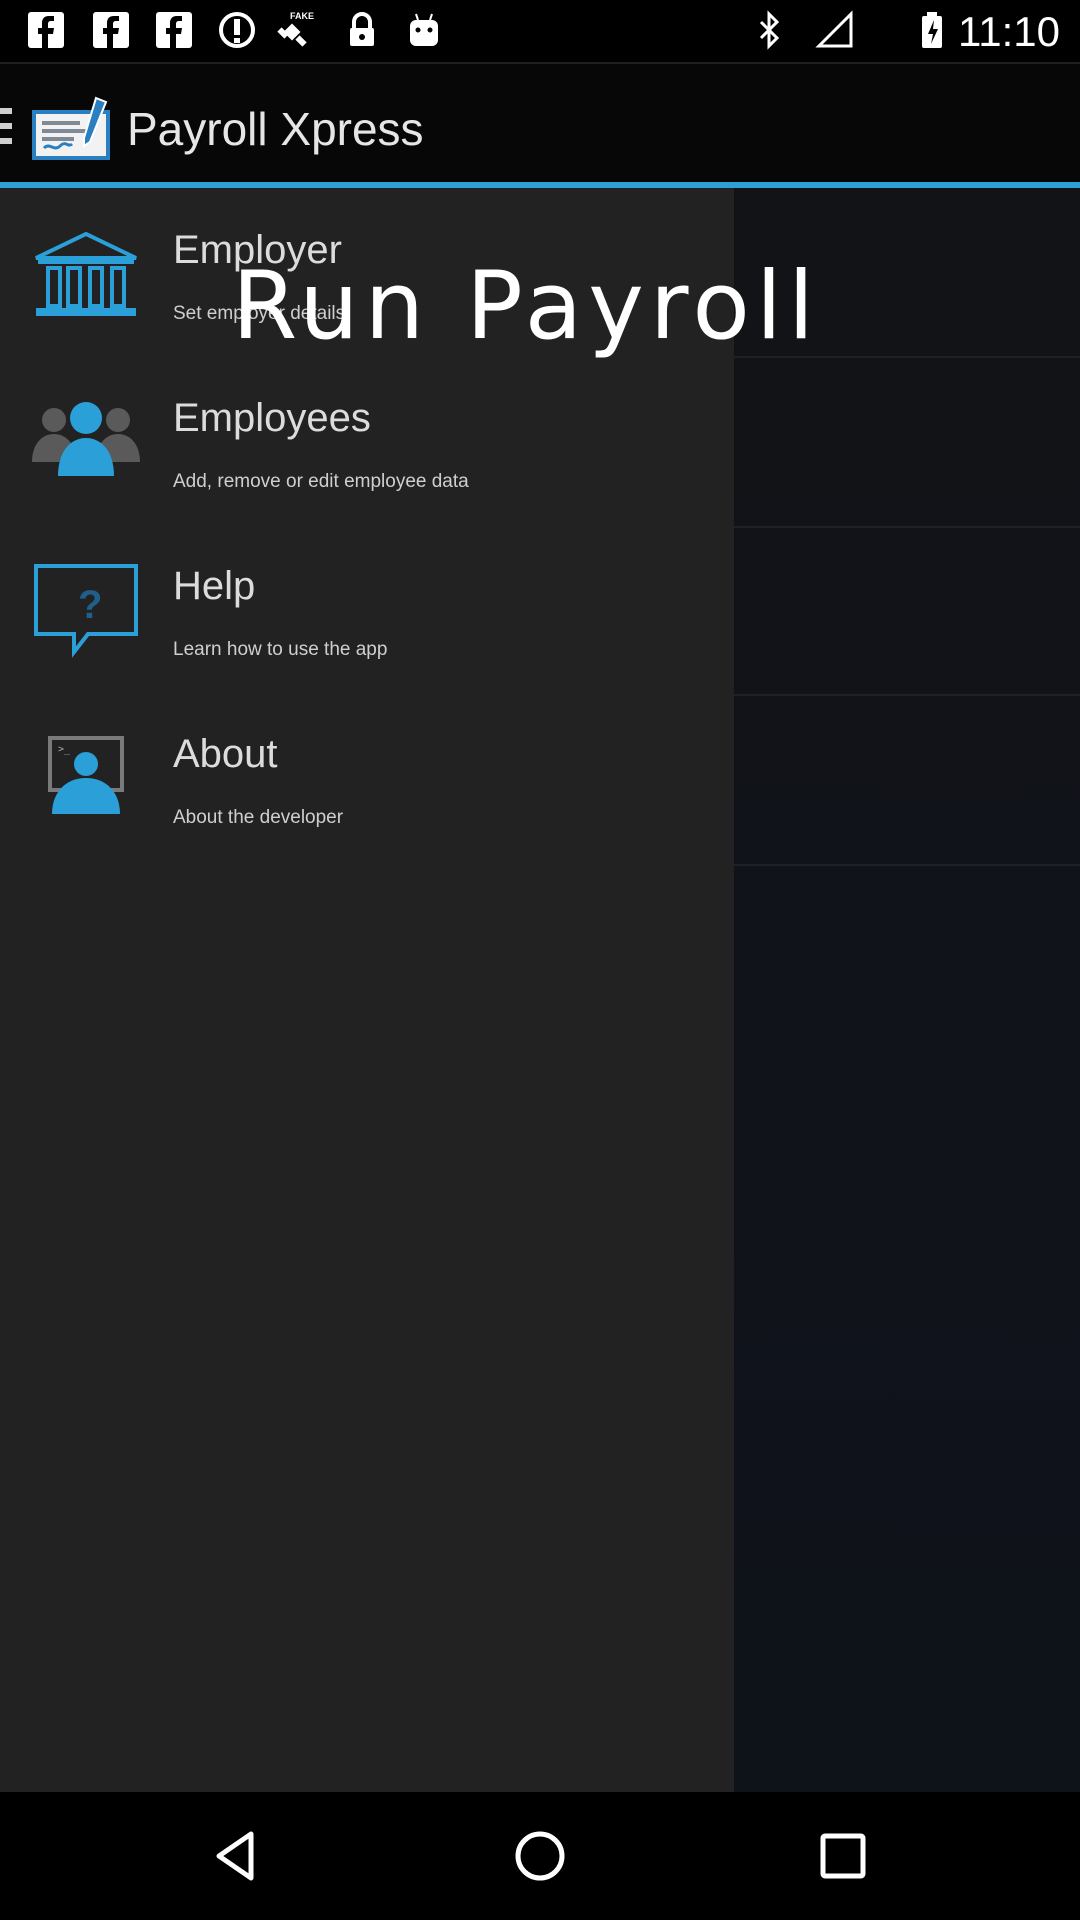 The image size is (1080, 1920). What do you see at coordinates (367, 776) in the screenshot?
I see `drawer-item-about: >_ About About the developer` at bounding box center [367, 776].